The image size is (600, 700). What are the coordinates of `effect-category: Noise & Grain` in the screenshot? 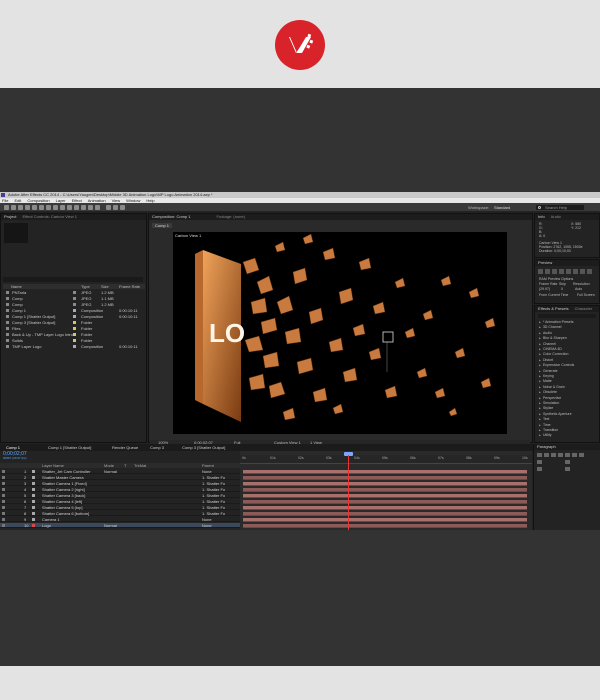 It's located at (568, 387).